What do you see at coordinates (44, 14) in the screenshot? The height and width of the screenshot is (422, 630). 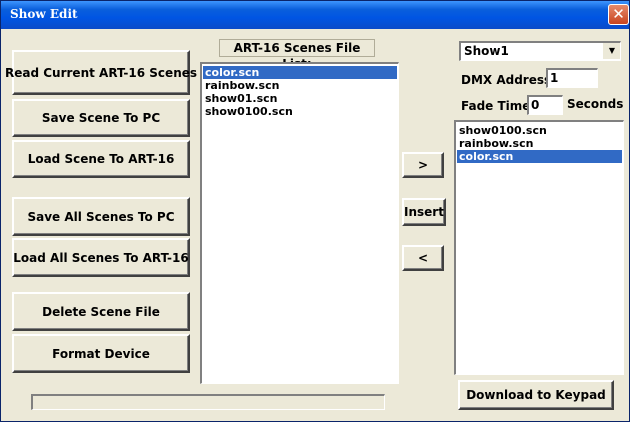 I see `window-title: Show Edit` at bounding box center [44, 14].